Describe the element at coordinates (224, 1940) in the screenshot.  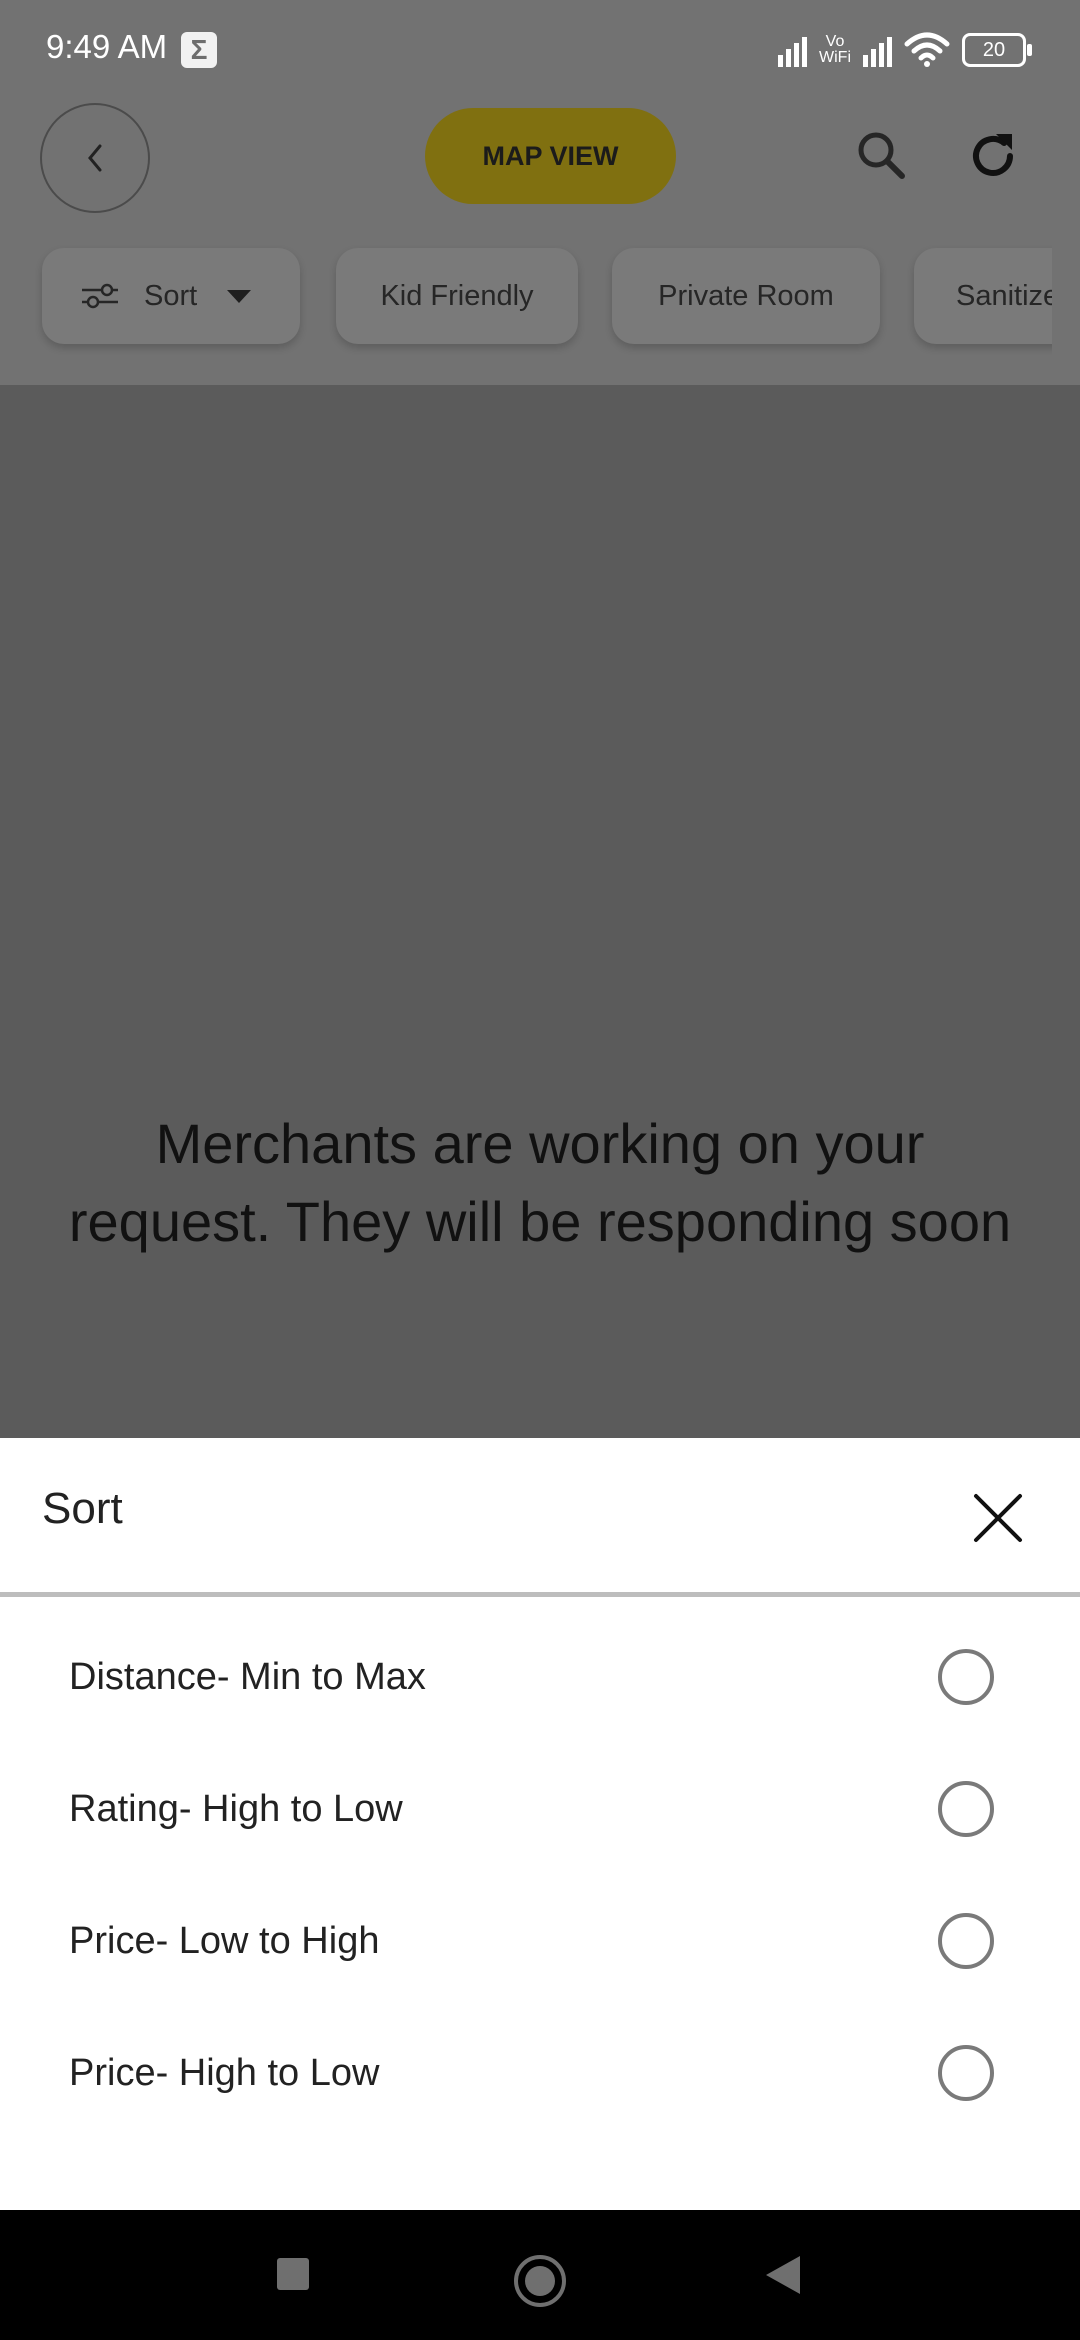
I see `sort-option-label: Price- Low to High` at that location.